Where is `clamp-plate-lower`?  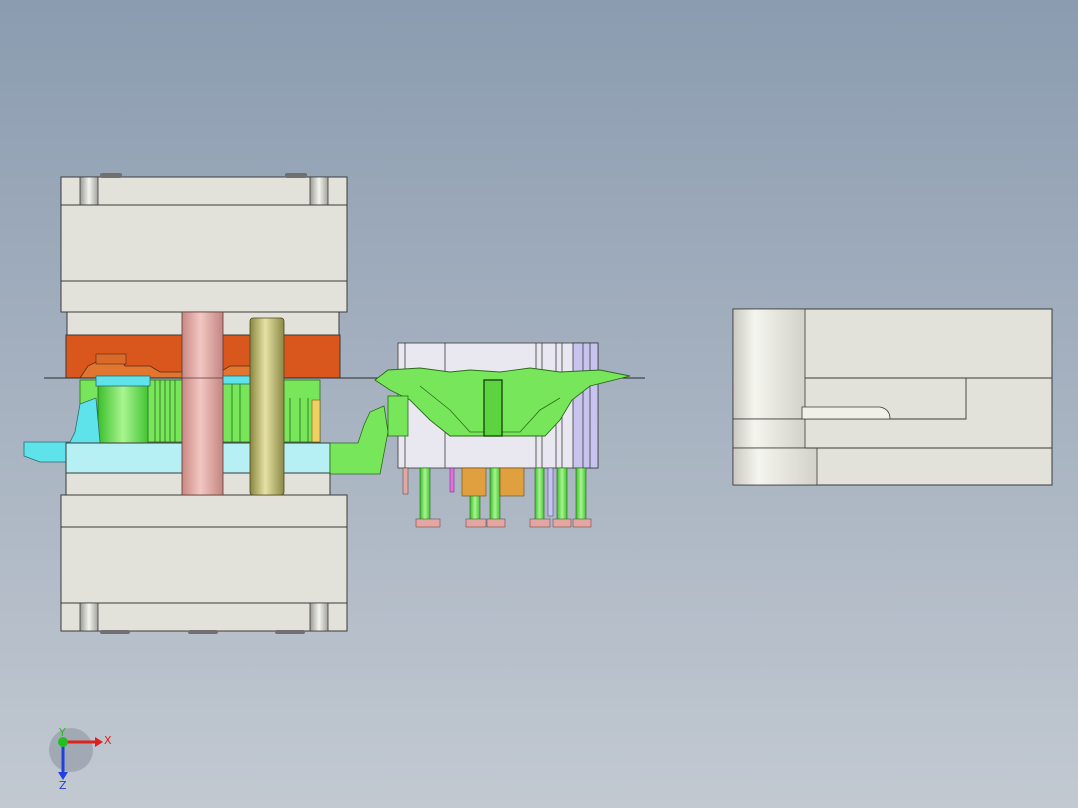
clamp-plate-lower is located at coordinates (204, 511).